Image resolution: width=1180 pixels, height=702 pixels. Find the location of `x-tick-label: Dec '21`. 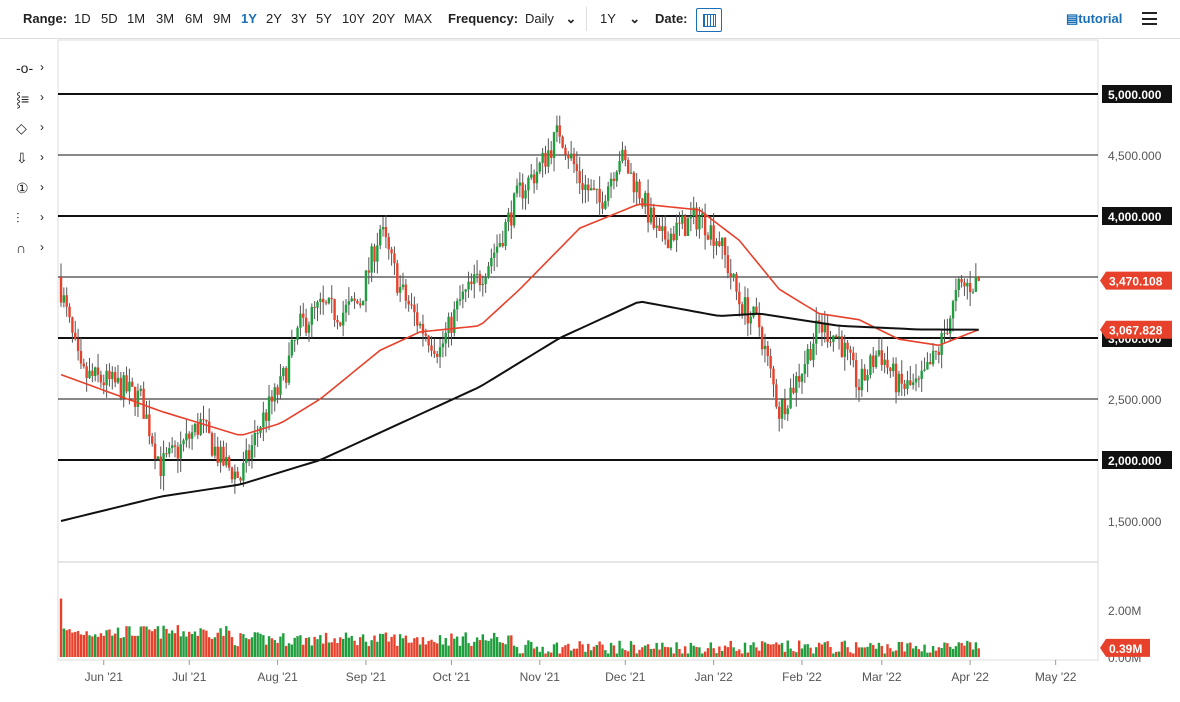

x-tick-label: Dec '21 is located at coordinates (625, 677).